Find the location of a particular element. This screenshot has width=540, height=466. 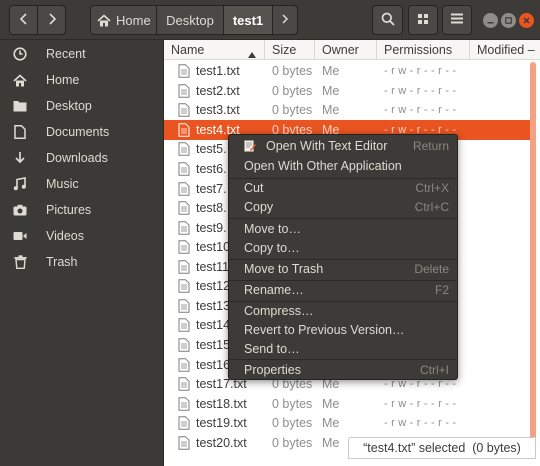

file-name: test7. is located at coordinates (211, 188).